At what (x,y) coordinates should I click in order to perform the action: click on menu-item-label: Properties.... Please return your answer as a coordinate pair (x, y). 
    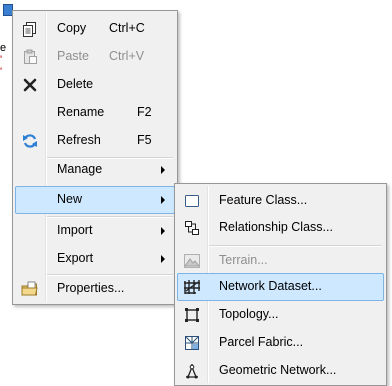
    Looking at the image, I should click on (91, 288).